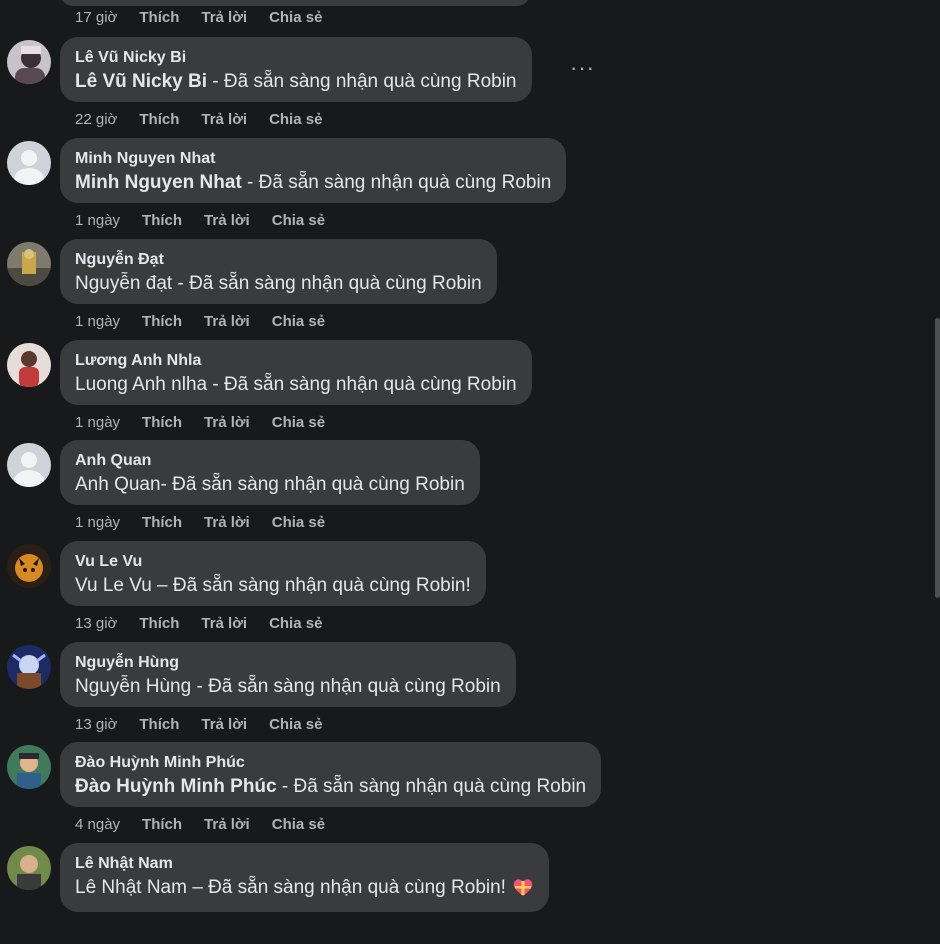 The image size is (940, 944). What do you see at coordinates (582, 68) in the screenshot?
I see `more-options-button: ···` at bounding box center [582, 68].